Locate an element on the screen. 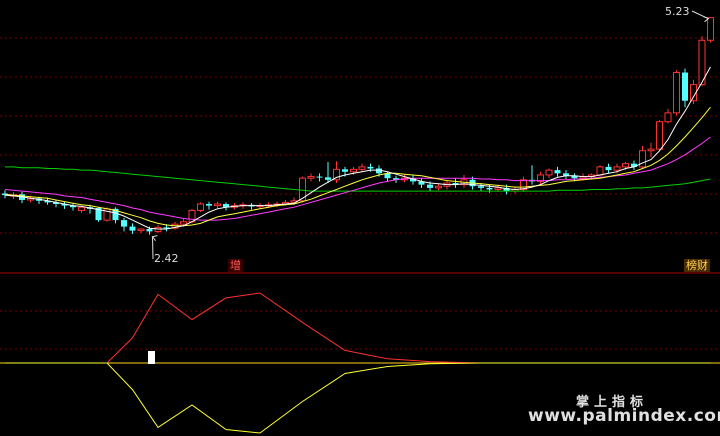 The width and height of the screenshot is (720, 436). ma60-line is located at coordinates (358, 179).